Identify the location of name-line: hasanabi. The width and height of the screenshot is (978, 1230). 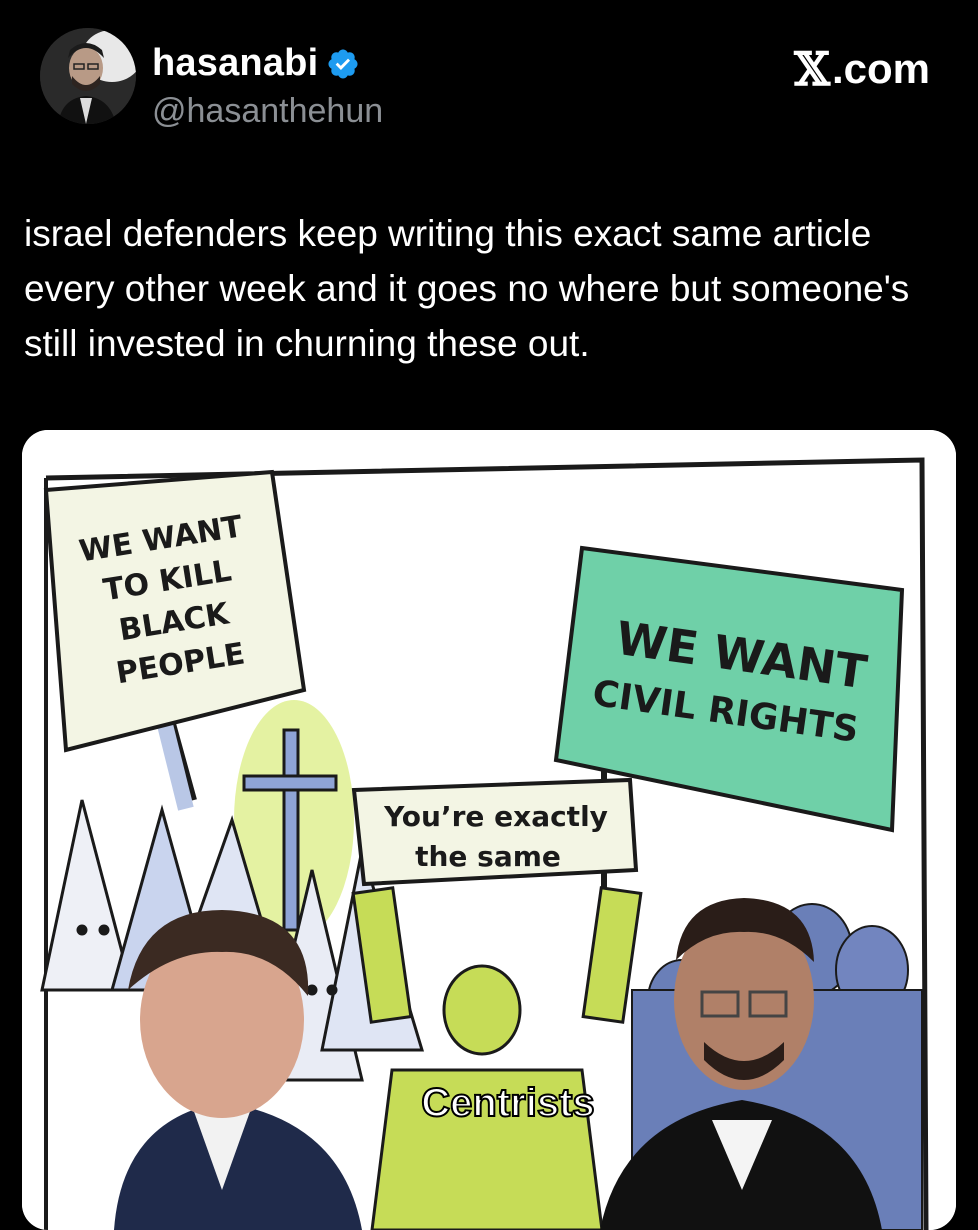
(256, 63).